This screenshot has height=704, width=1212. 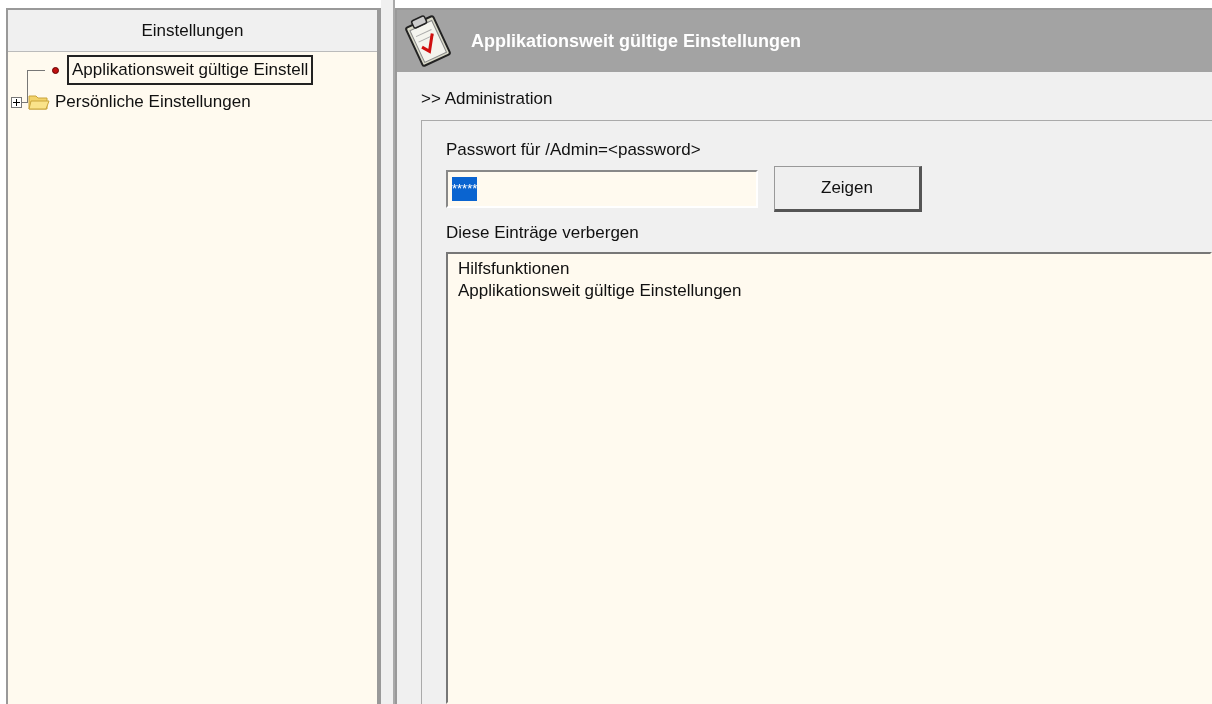 I want to click on tree-item: Applikationsweit gültige Einstell, so click(x=190, y=70).